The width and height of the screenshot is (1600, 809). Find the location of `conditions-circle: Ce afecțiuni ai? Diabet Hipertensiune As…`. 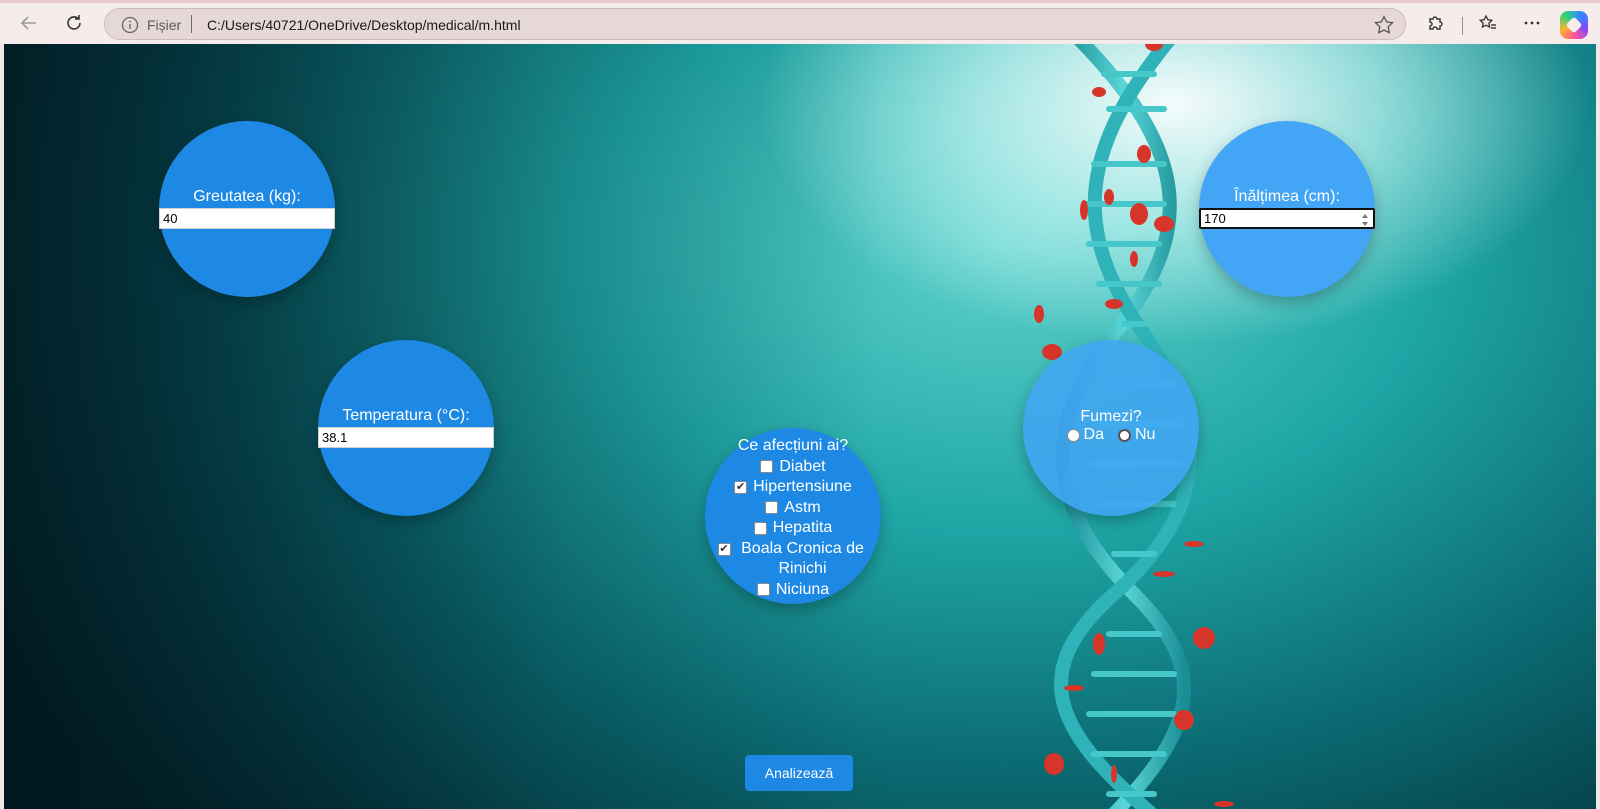

conditions-circle: Ce afecțiuni ai? Diabet Hipertensiune As… is located at coordinates (793, 516).